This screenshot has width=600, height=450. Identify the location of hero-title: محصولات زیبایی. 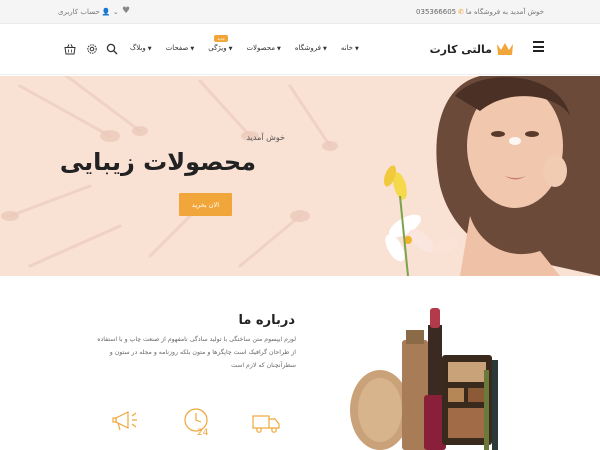
(157, 162).